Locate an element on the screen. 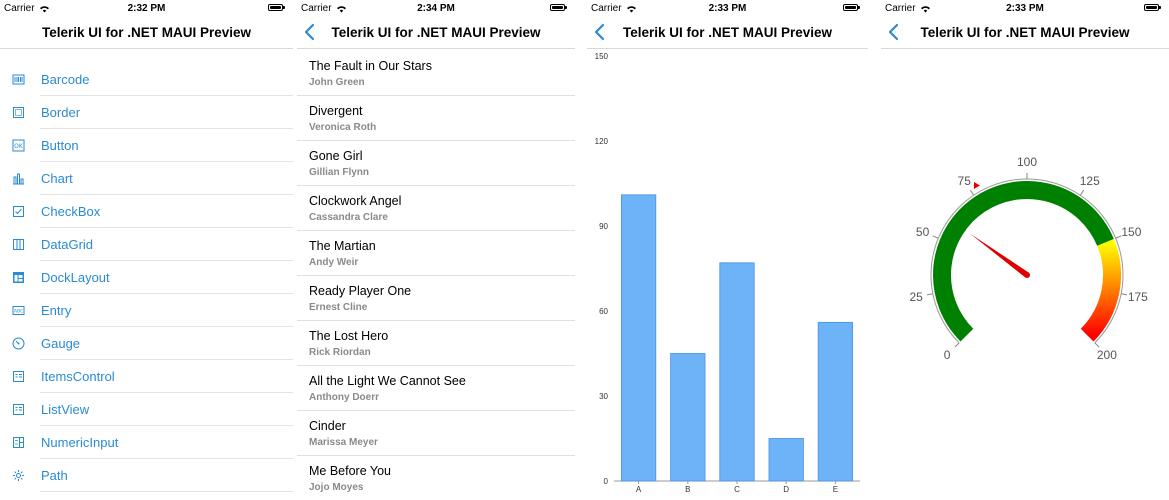  book-title: Clockwork Angel is located at coordinates (355, 201).